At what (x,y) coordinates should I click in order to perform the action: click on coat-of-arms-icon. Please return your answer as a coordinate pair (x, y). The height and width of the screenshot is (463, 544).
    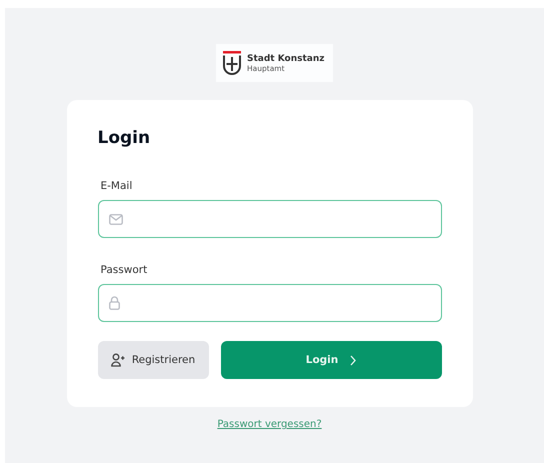
    Looking at the image, I should click on (232, 63).